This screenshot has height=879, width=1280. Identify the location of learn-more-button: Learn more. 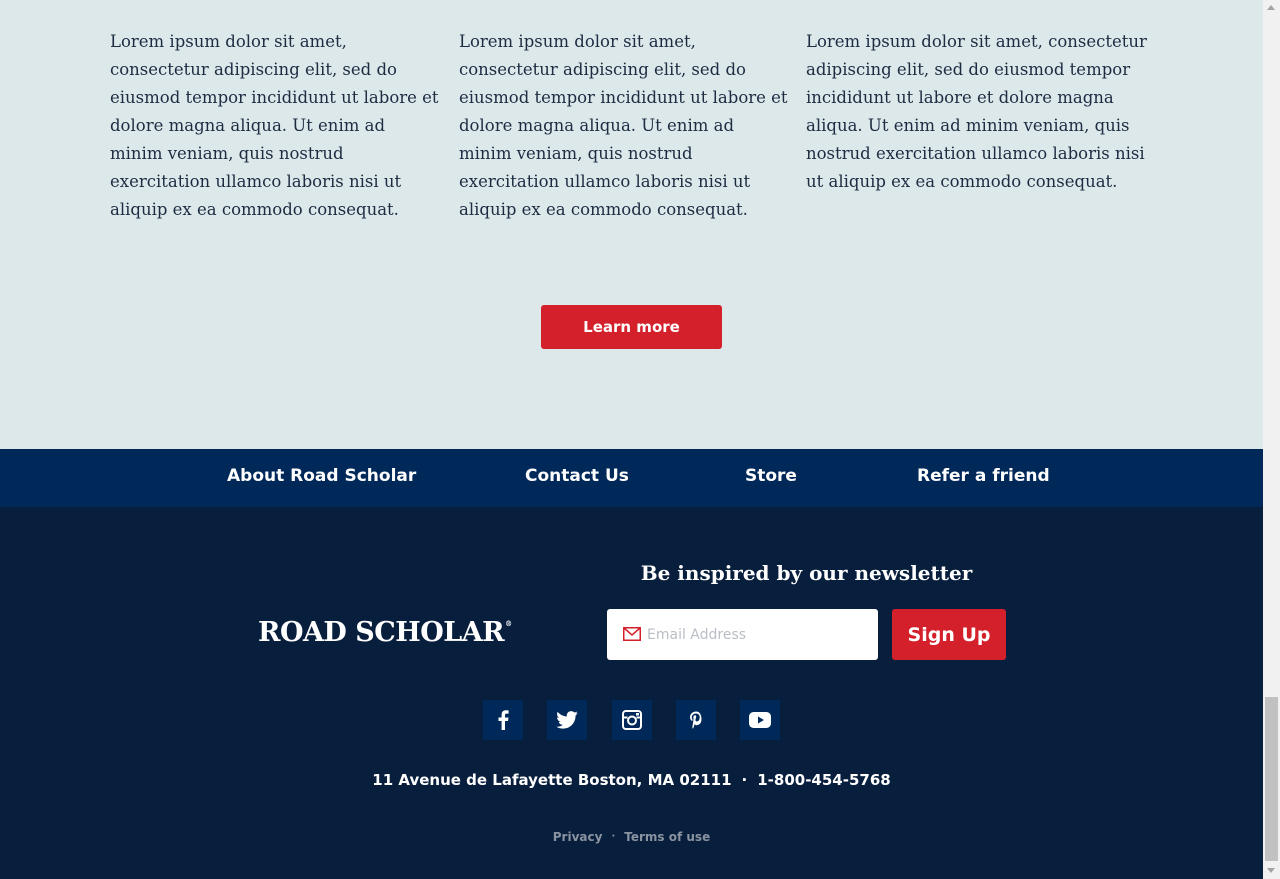
(631, 327).